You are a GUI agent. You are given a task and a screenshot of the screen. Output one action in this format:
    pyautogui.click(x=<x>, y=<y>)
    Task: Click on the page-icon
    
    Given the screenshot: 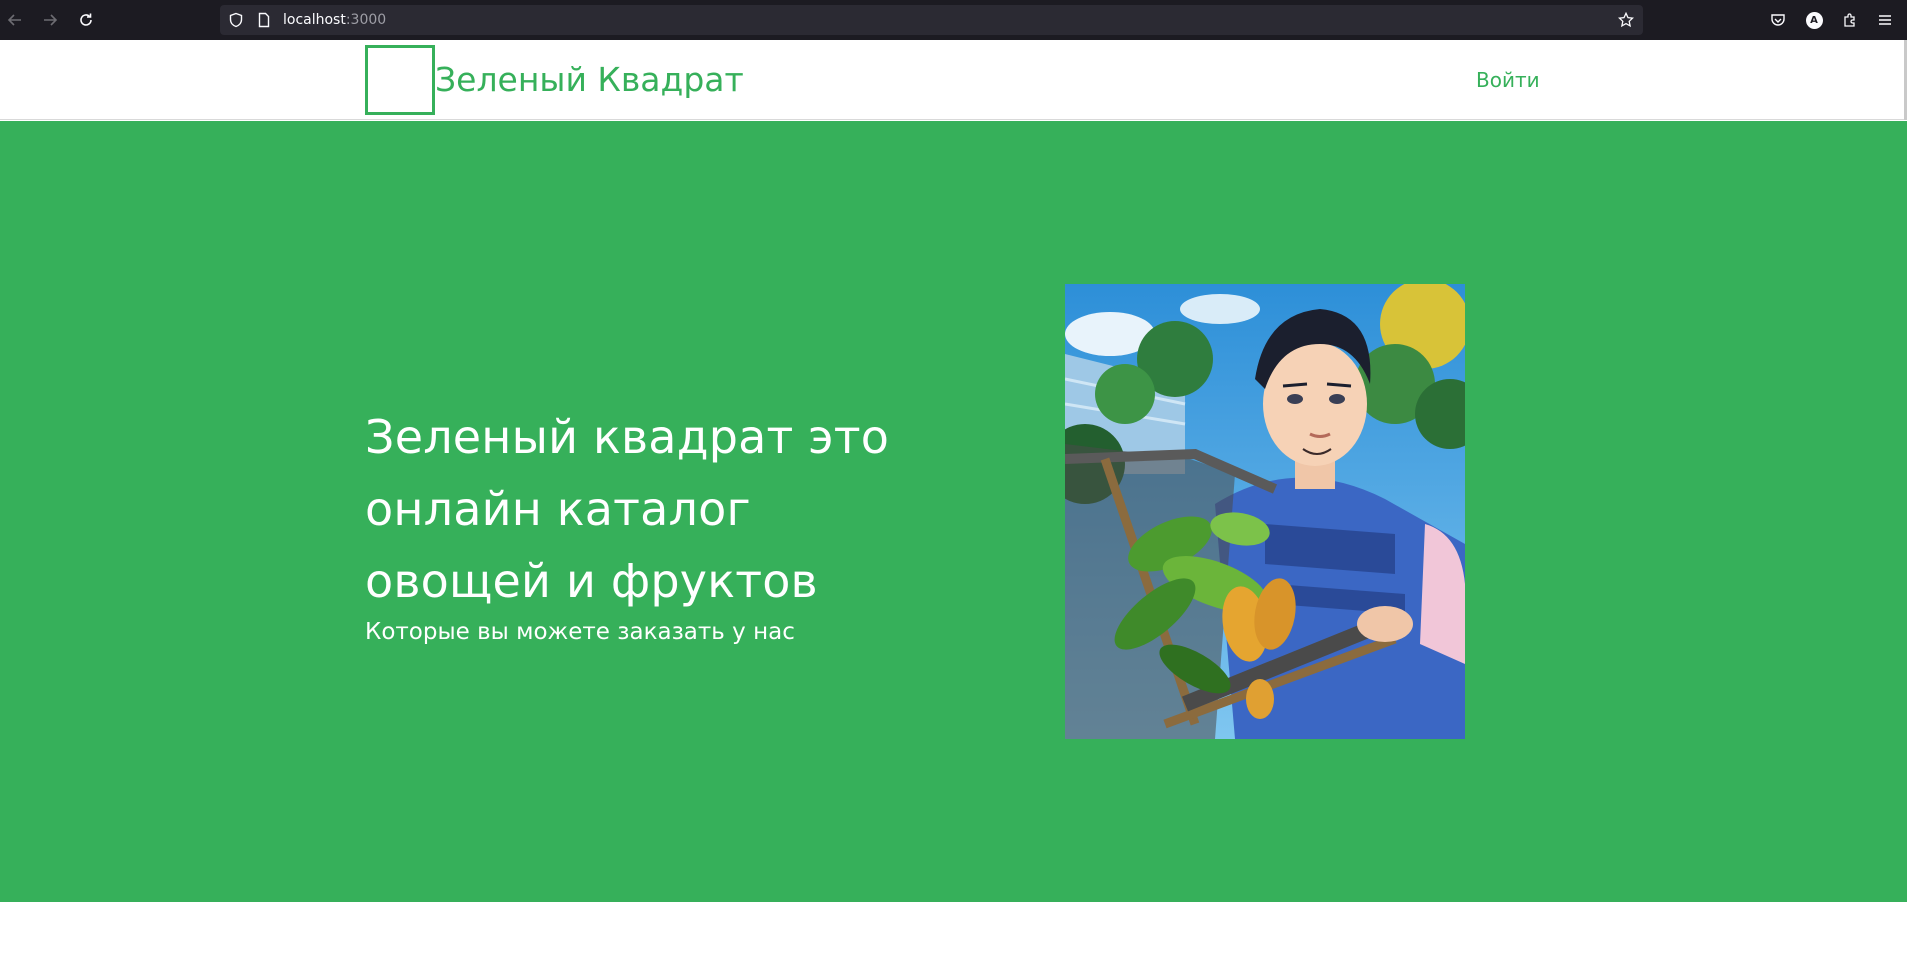 What is the action you would take?
    pyautogui.click(x=264, y=20)
    